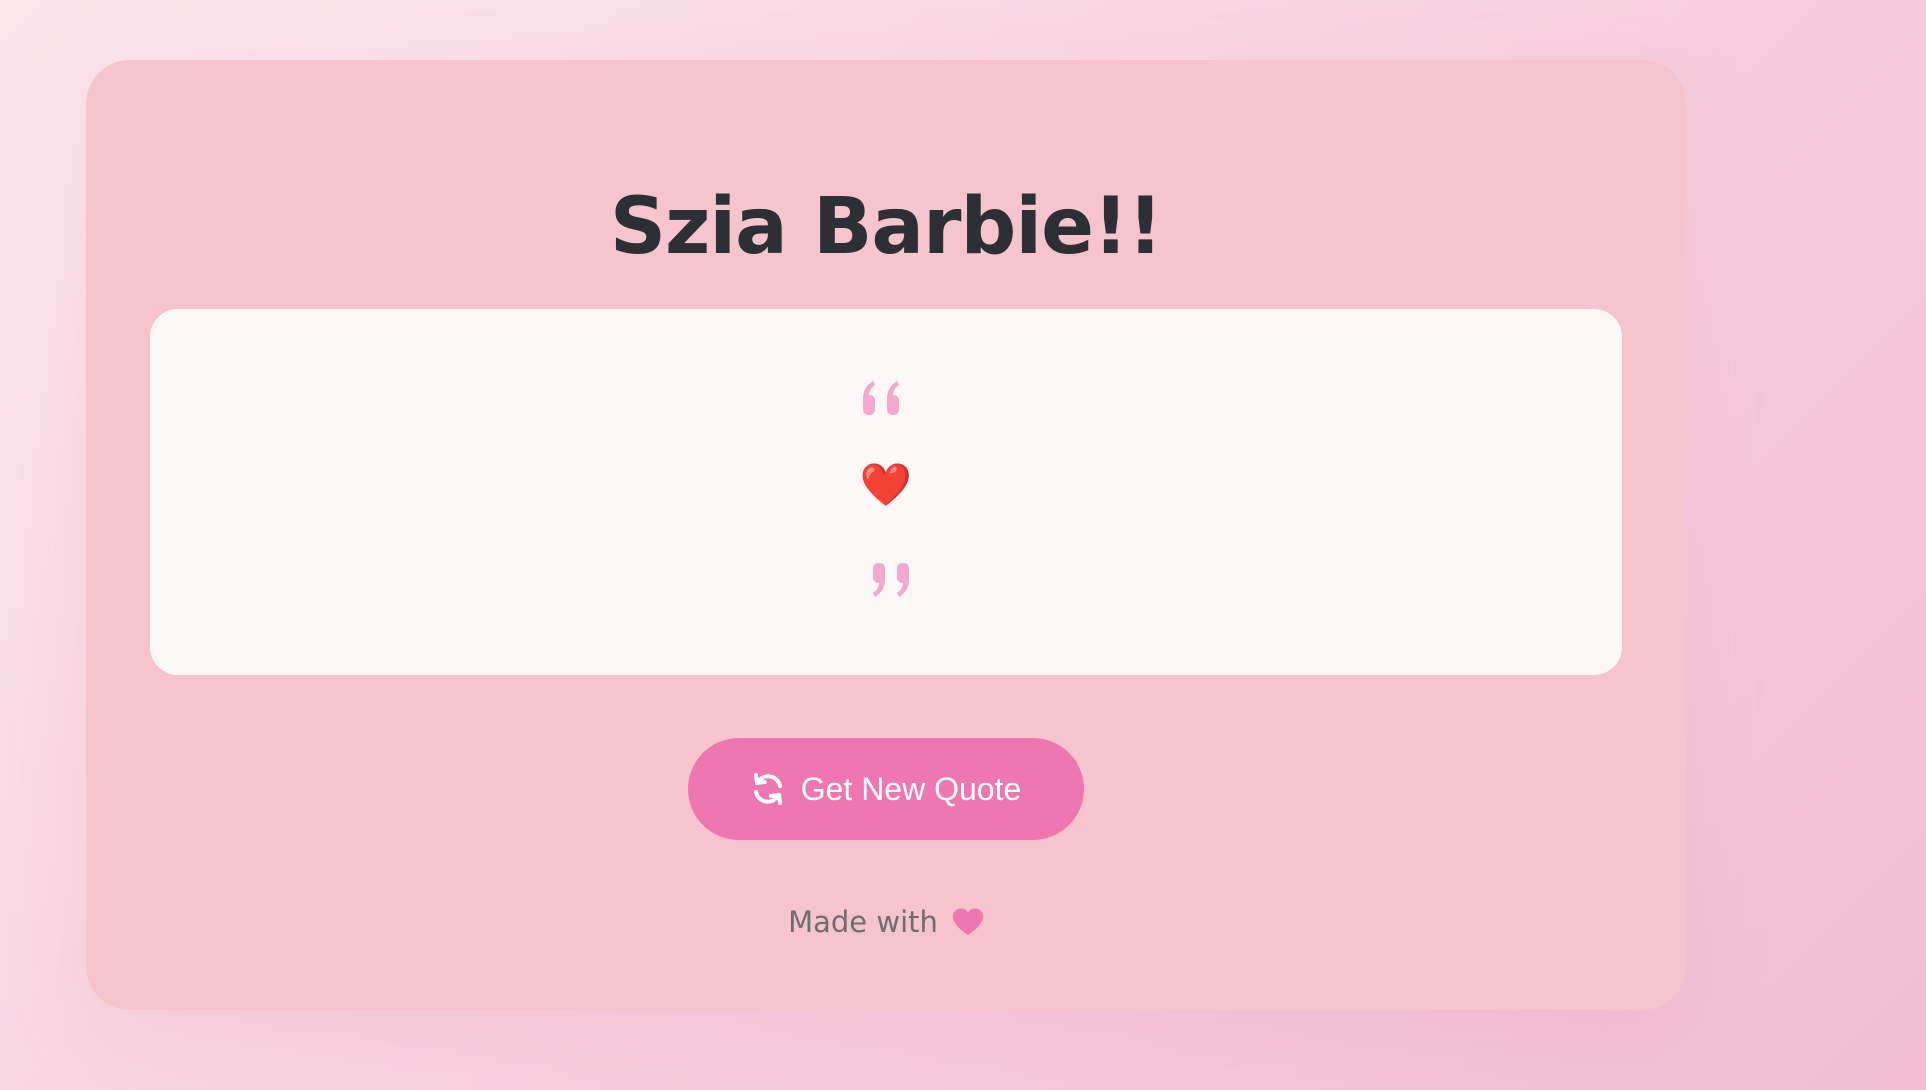  I want to click on get-new-quote-button: Get New Quote, so click(886, 789).